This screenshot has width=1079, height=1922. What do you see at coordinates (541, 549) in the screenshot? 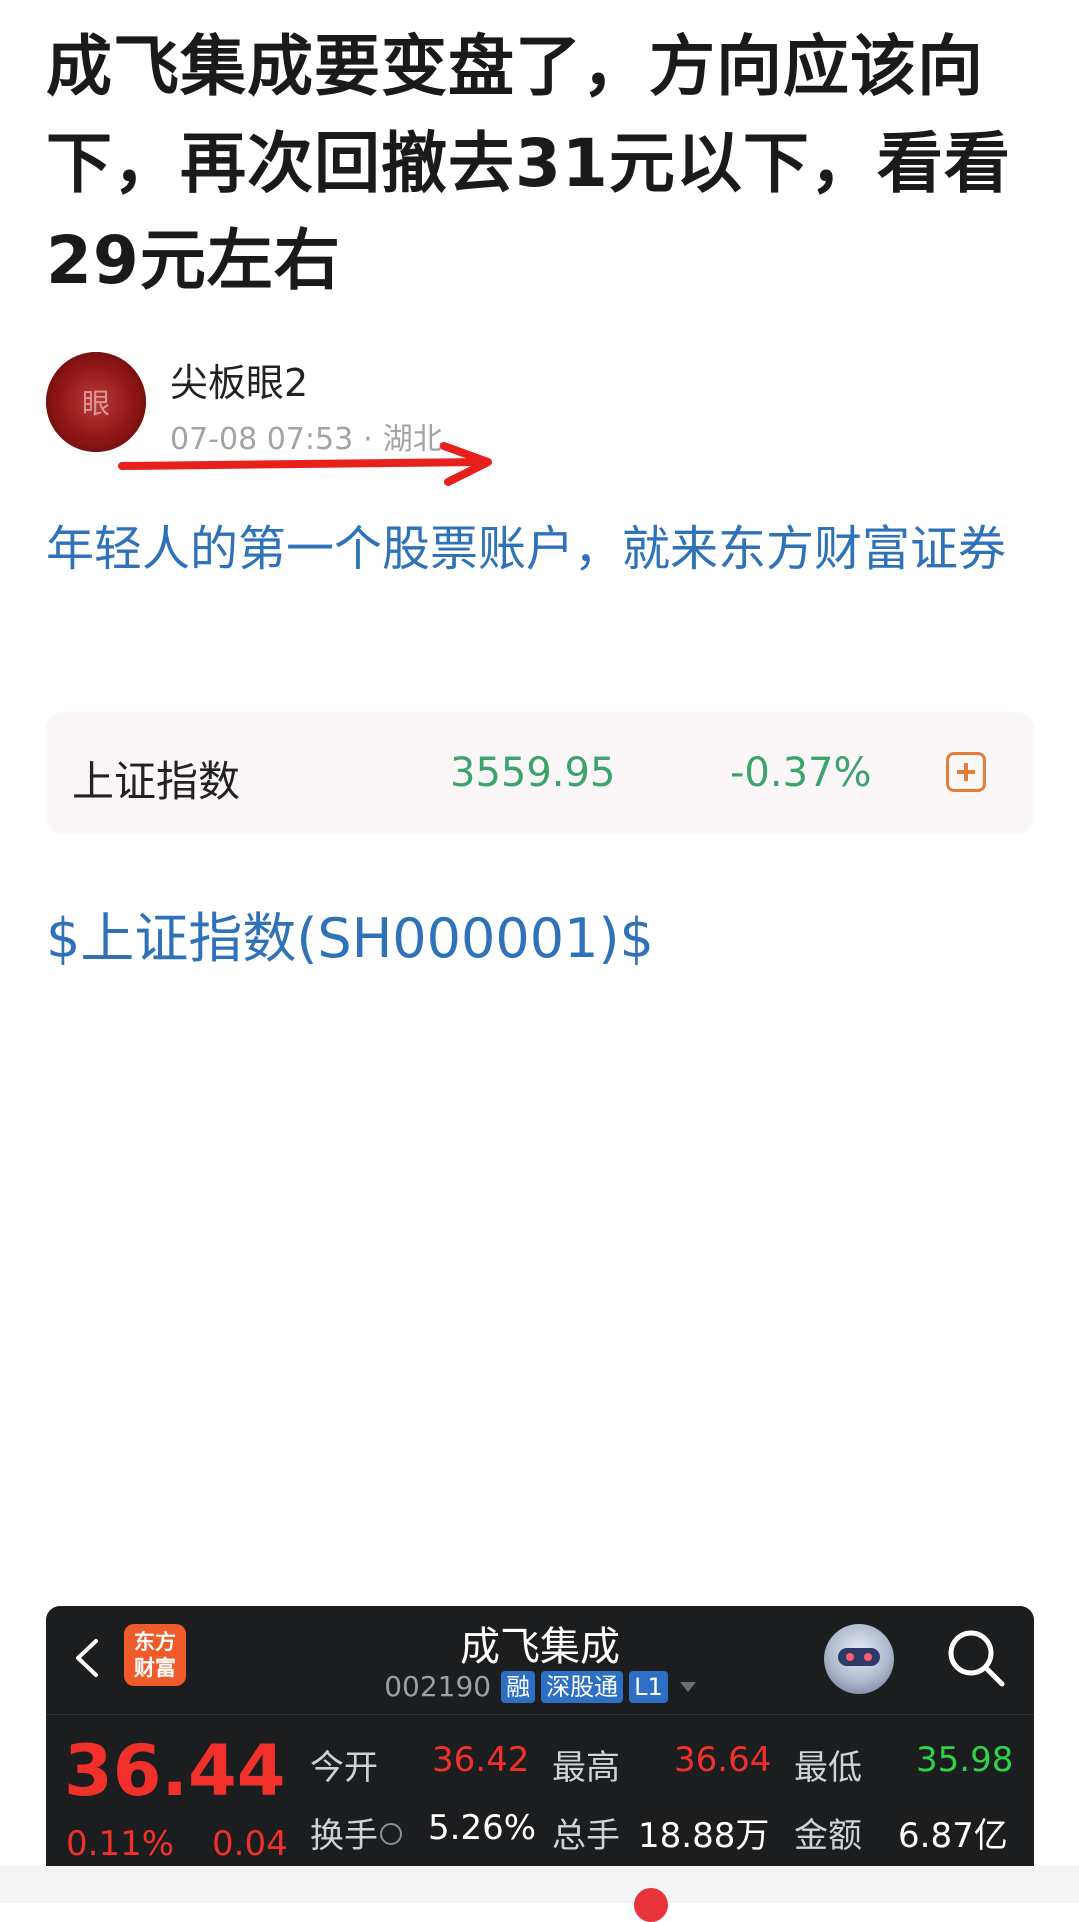
I see `ad-link: 年轻人的第一个股票账户，就来东方财富证券` at bounding box center [541, 549].